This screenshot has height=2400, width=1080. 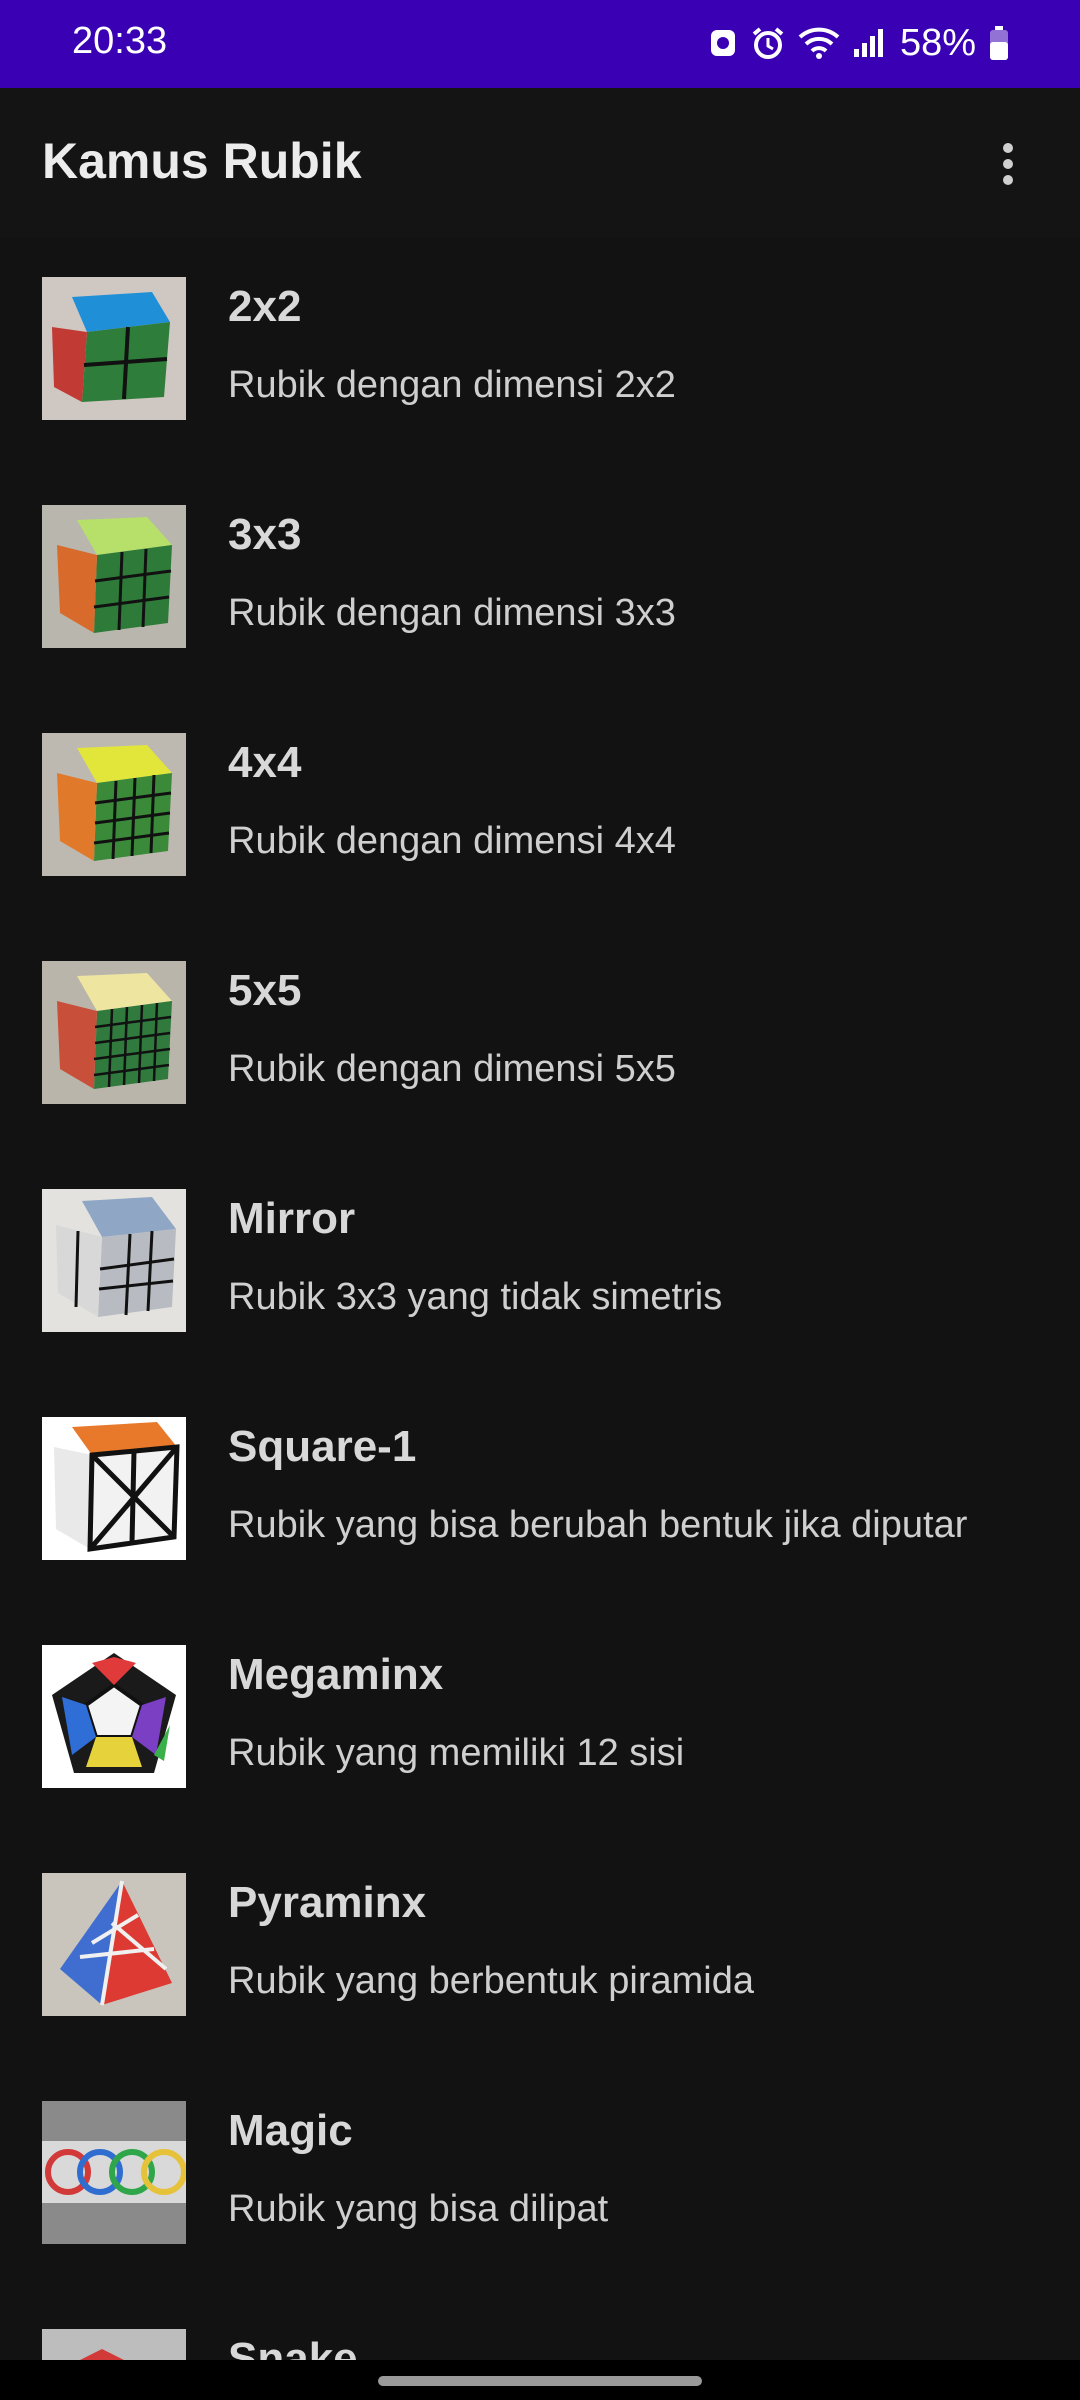 What do you see at coordinates (114, 1716) in the screenshot?
I see `rubik-megaminx-image` at bounding box center [114, 1716].